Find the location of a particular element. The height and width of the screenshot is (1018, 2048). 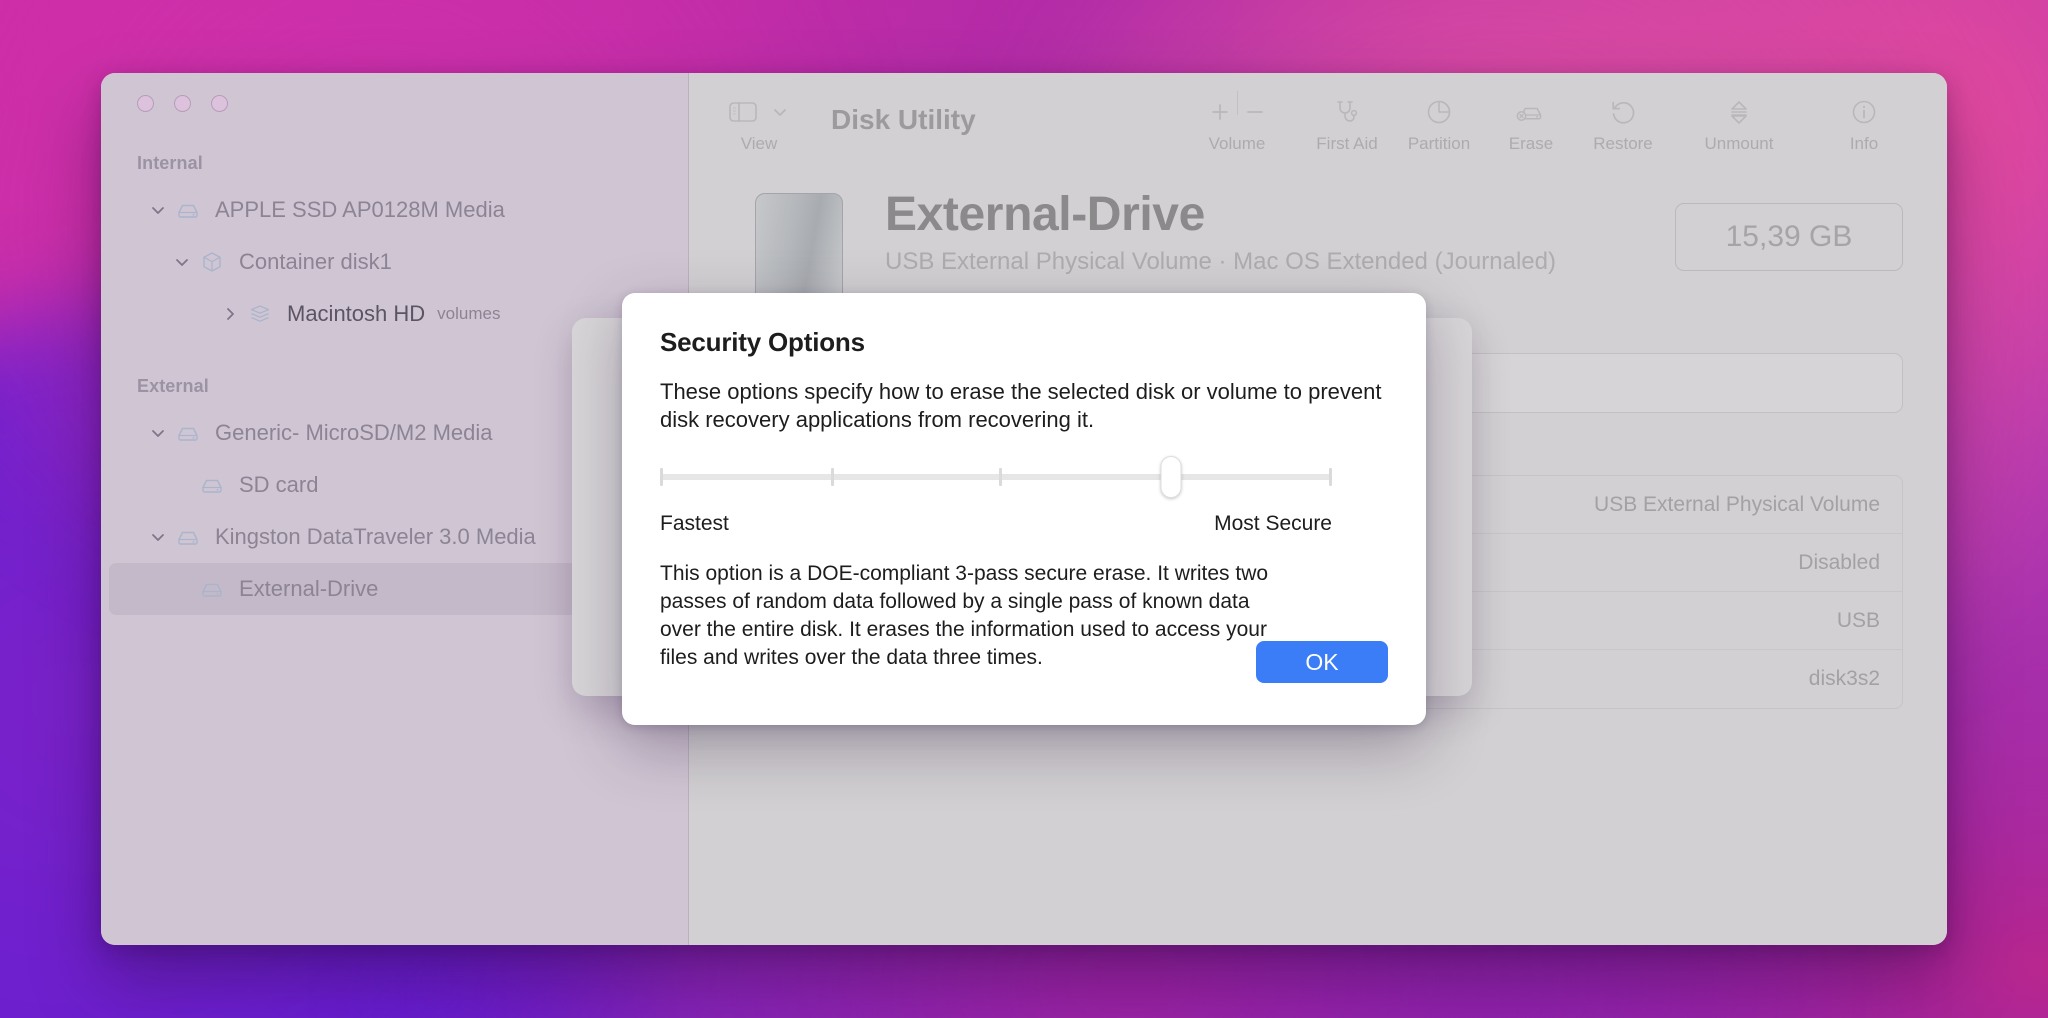

dialog-title: Security Options is located at coordinates (762, 342).